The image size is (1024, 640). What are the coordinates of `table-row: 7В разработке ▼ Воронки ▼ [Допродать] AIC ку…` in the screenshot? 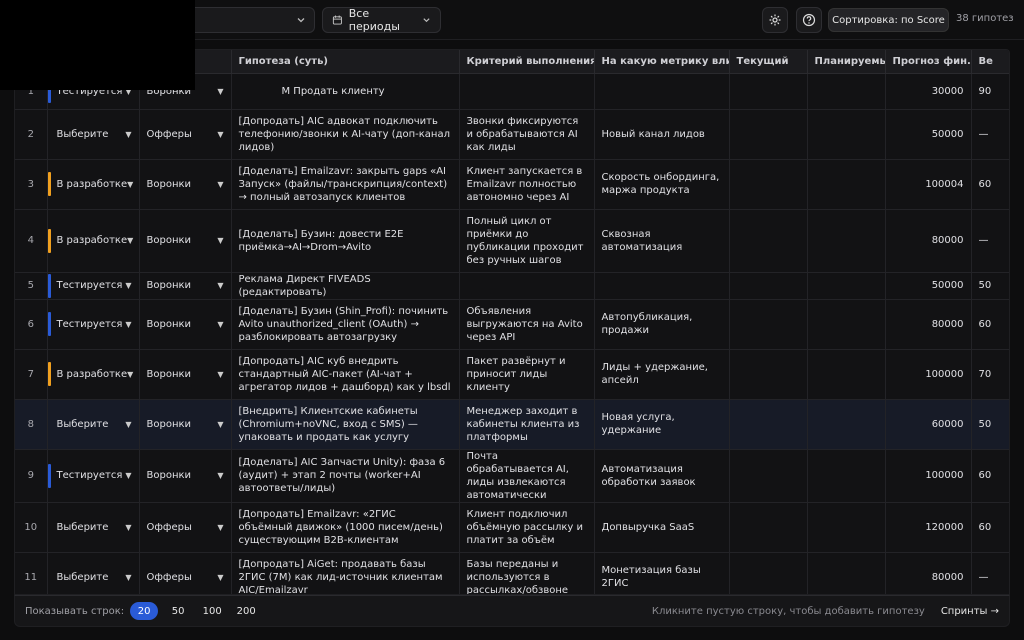 It's located at (512, 374).